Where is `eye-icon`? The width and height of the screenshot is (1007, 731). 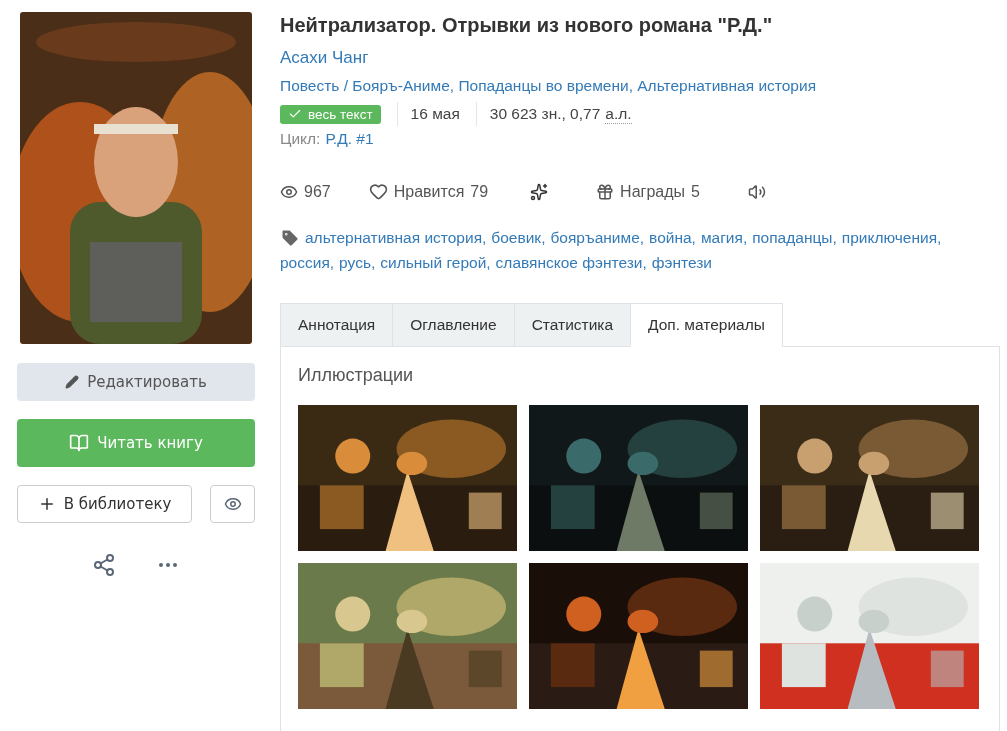 eye-icon is located at coordinates (232, 504).